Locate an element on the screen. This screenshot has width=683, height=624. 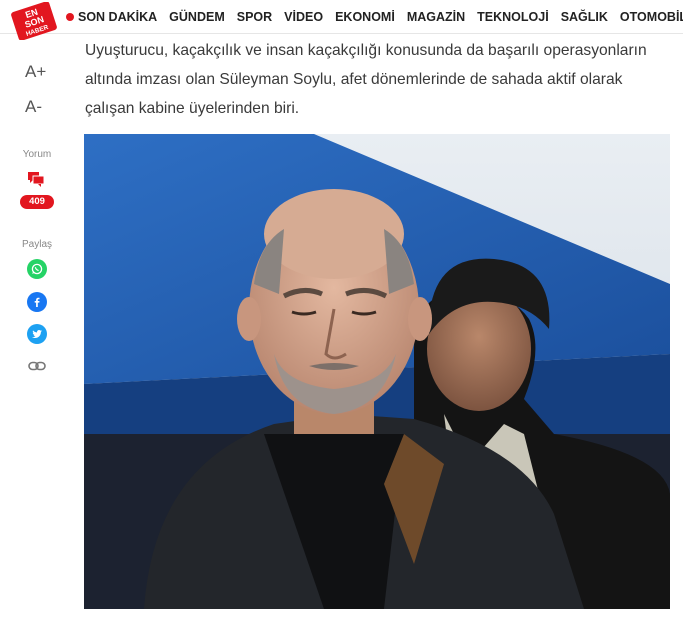
facebook-share-button is located at coordinates (37, 302).